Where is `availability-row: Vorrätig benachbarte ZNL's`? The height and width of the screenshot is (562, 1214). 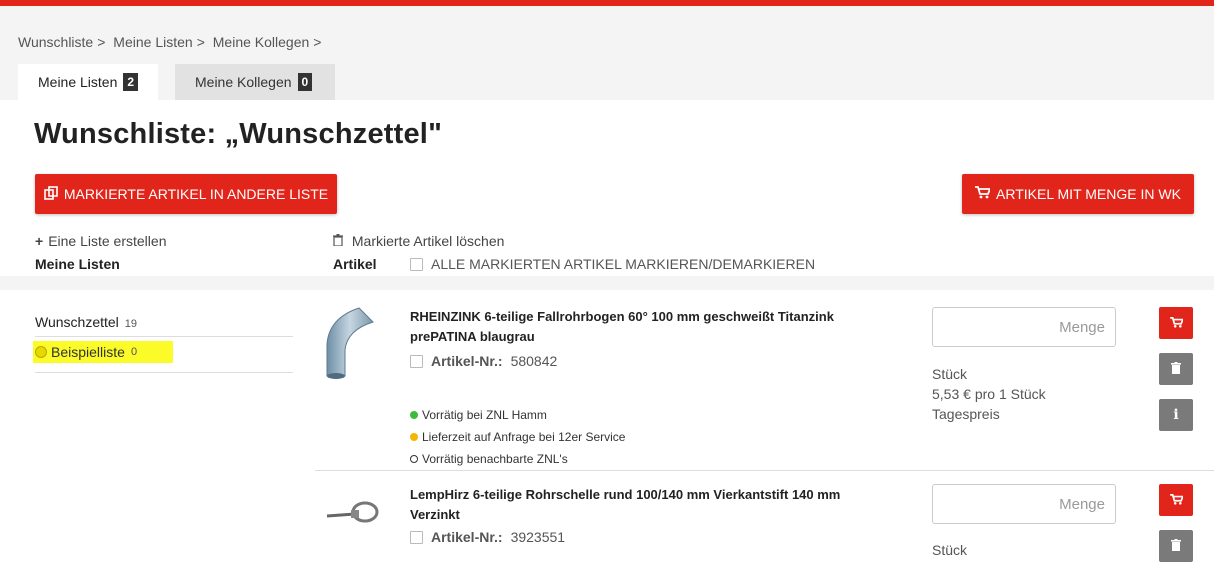 availability-row: Vorrätig benachbarte ZNL's is located at coordinates (489, 459).